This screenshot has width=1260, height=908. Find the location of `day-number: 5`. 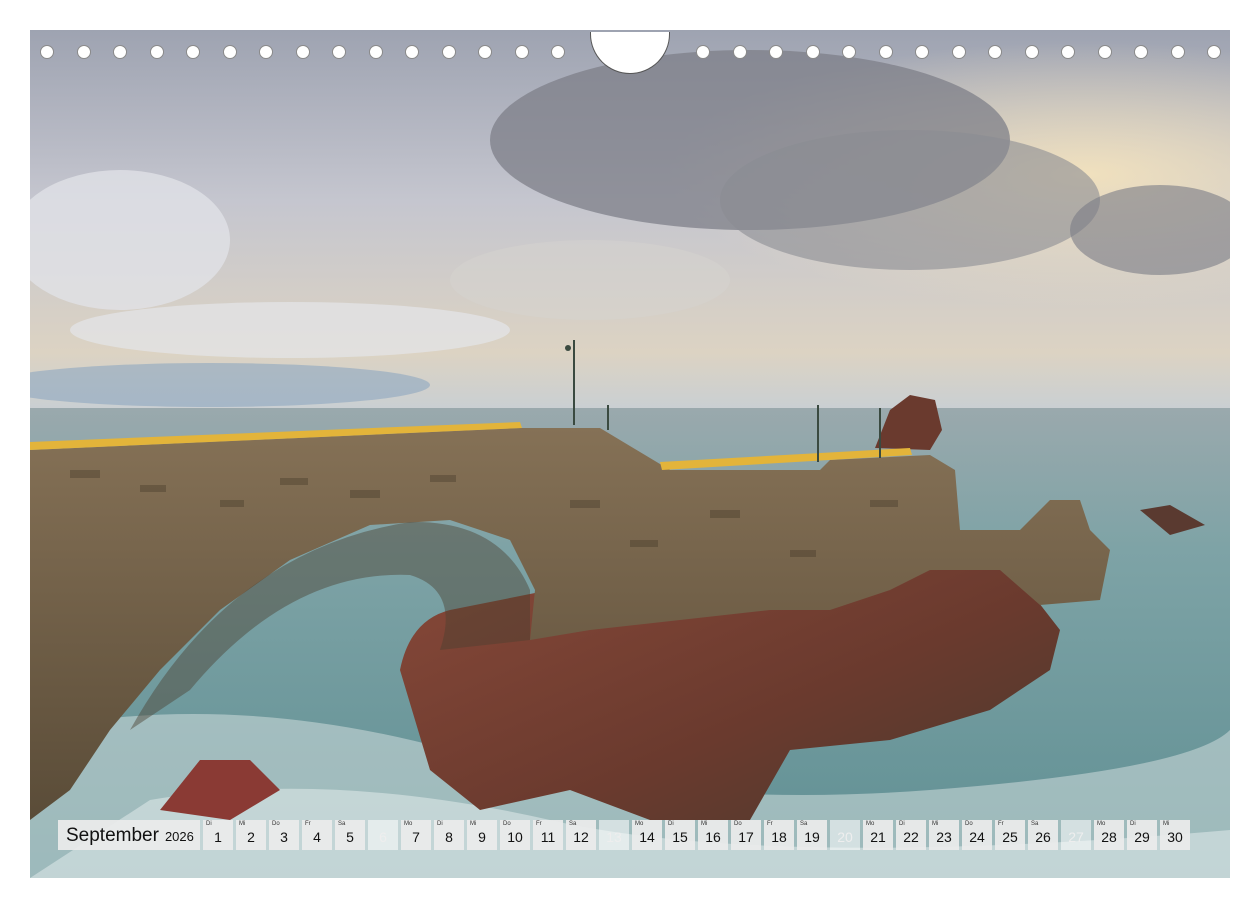

day-number: 5 is located at coordinates (350, 837).